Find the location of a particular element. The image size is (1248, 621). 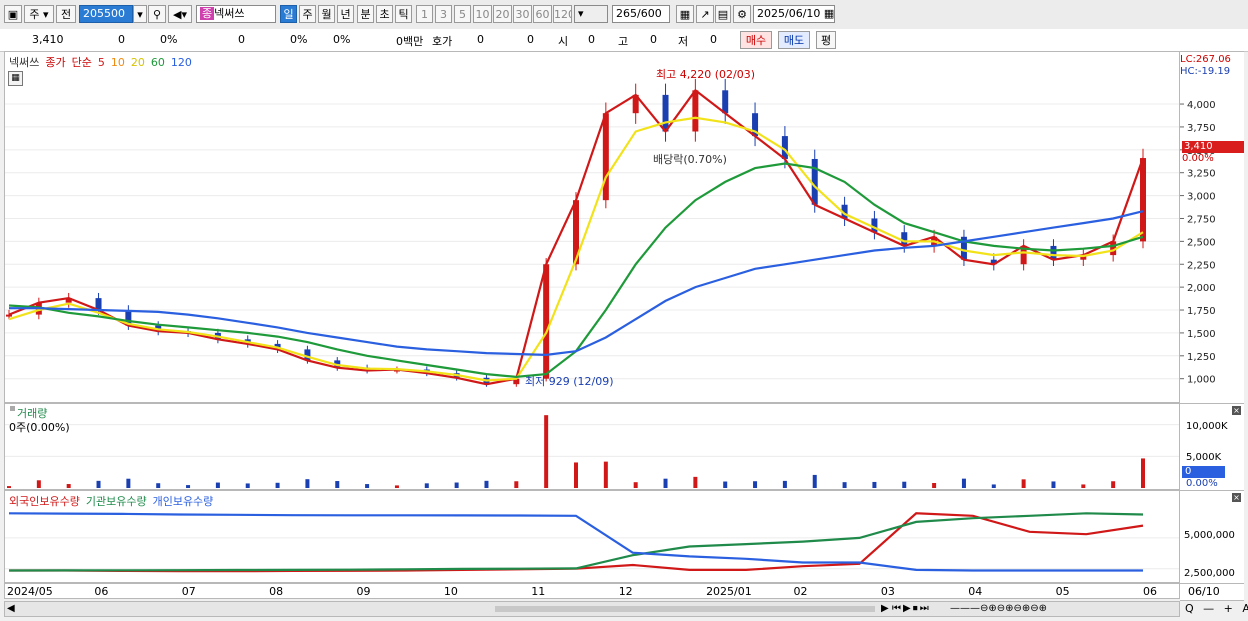

tab-day: 일 is located at coordinates (288, 14).